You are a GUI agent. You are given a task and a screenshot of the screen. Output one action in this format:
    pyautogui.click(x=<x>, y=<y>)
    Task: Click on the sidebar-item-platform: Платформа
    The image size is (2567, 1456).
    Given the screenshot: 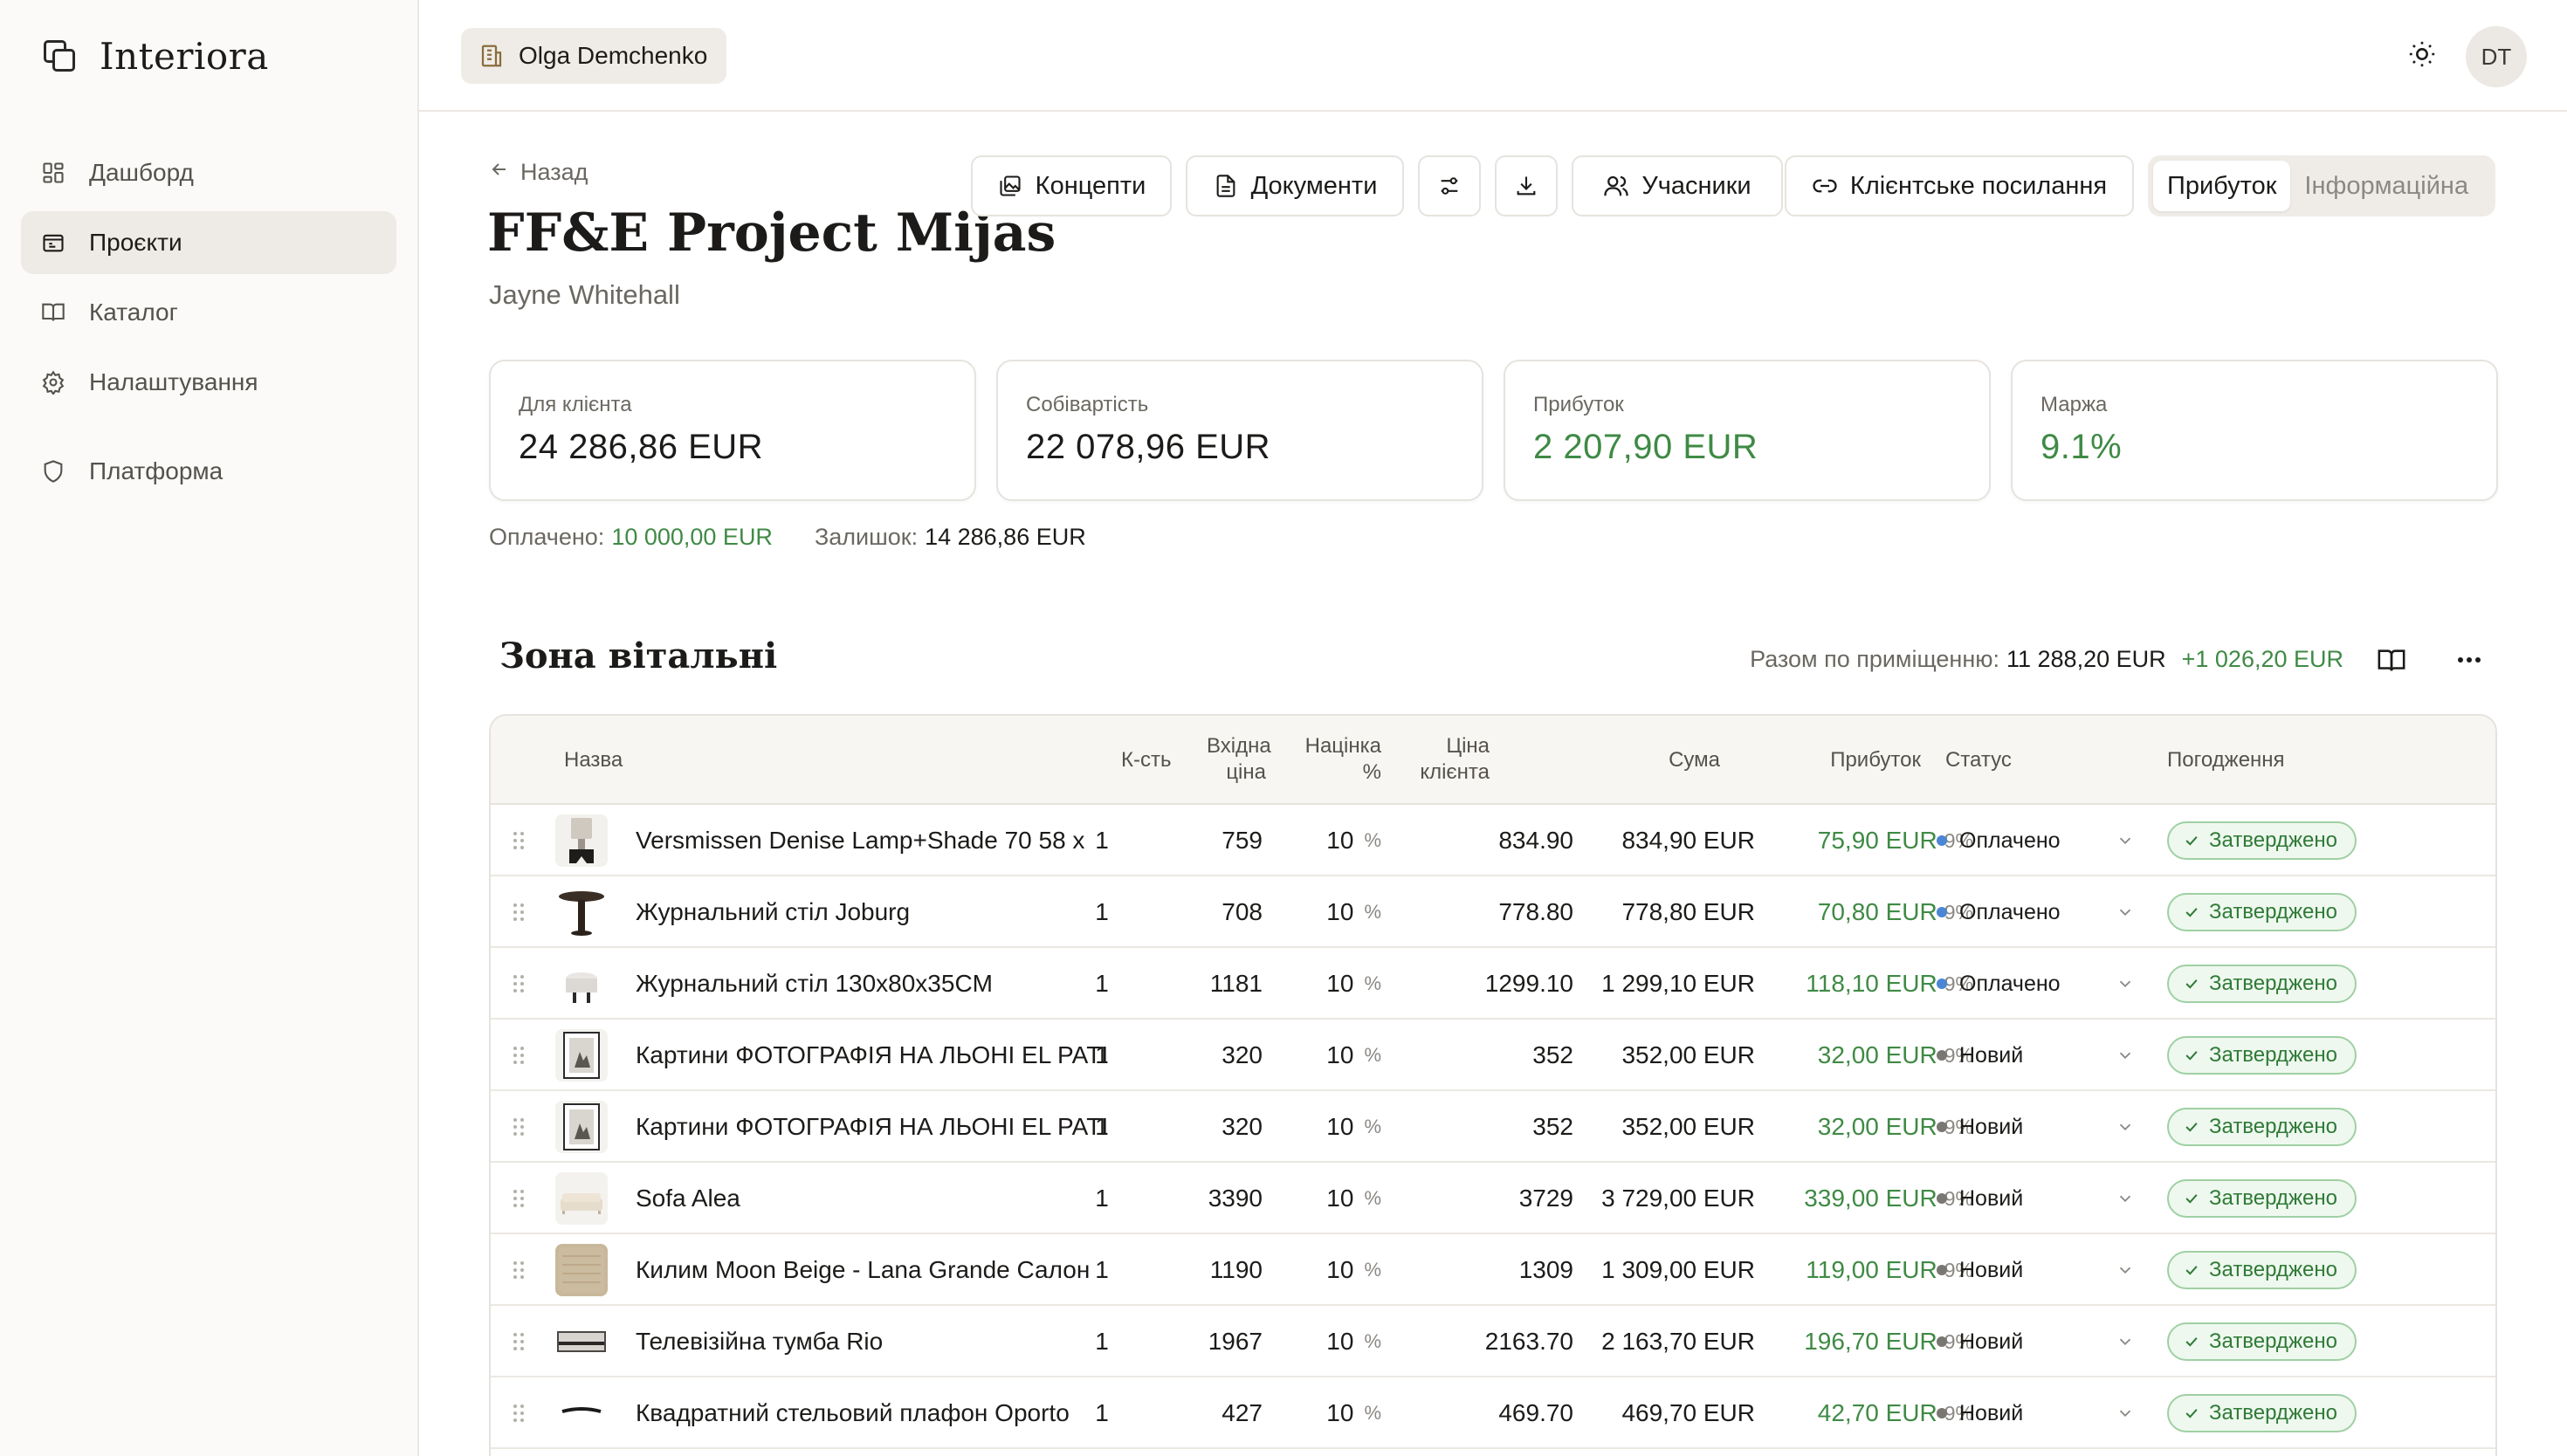 What is the action you would take?
    pyautogui.click(x=208, y=471)
    